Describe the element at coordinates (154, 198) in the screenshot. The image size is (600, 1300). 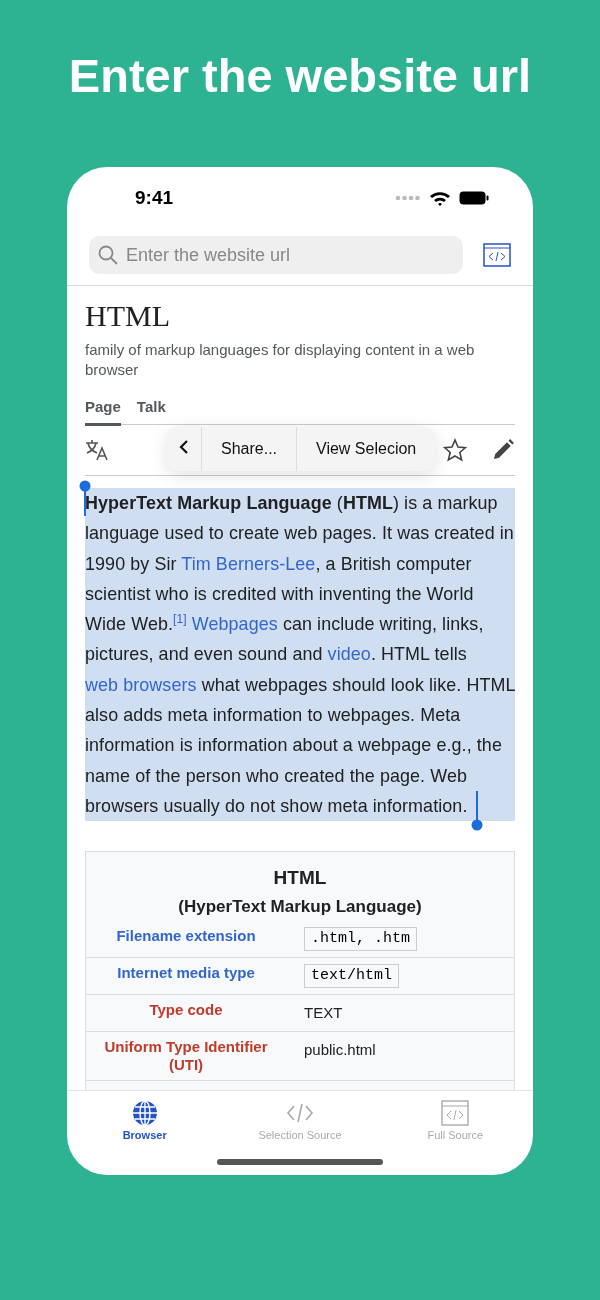
I see `status-time: 9:41` at that location.